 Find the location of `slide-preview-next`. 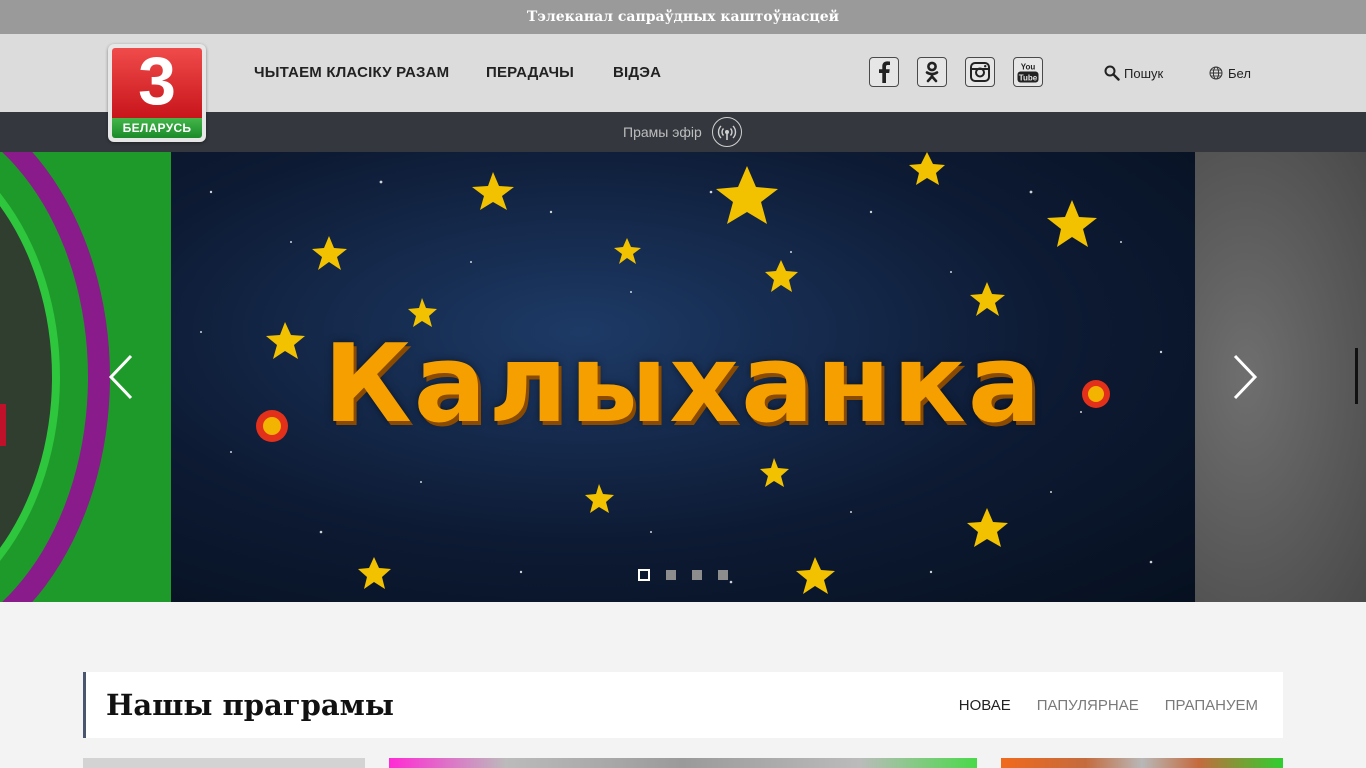

slide-preview-next is located at coordinates (1280, 377).